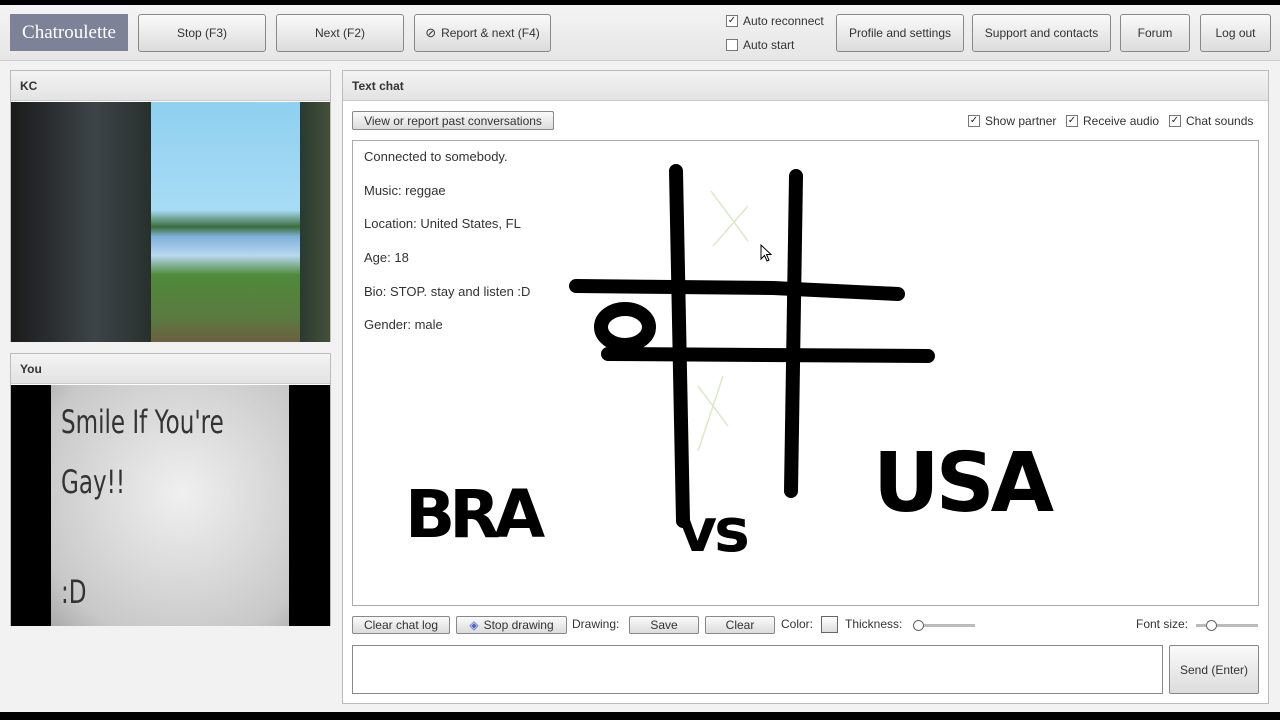 This screenshot has width=1280, height=720. I want to click on self-video-panel: You Smile If You're Gay!! :D, so click(170, 489).